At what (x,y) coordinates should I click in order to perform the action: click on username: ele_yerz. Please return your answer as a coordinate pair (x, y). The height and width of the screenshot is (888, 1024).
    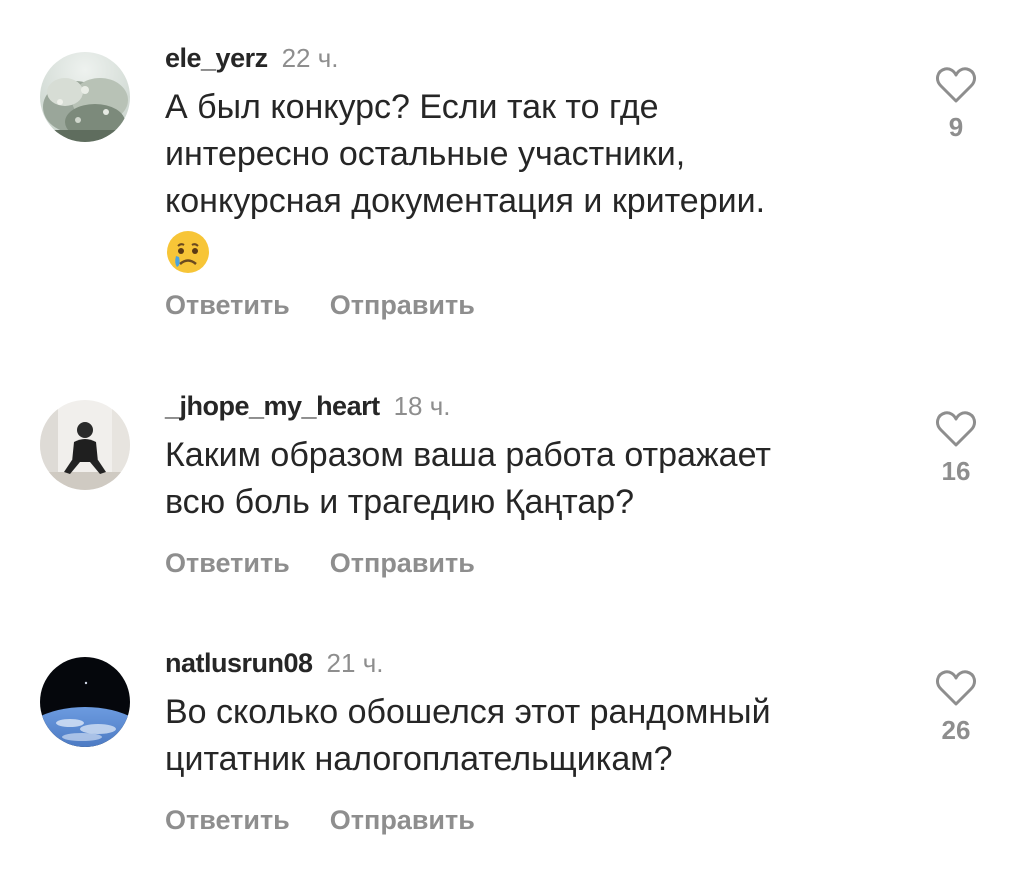
    Looking at the image, I should click on (216, 58).